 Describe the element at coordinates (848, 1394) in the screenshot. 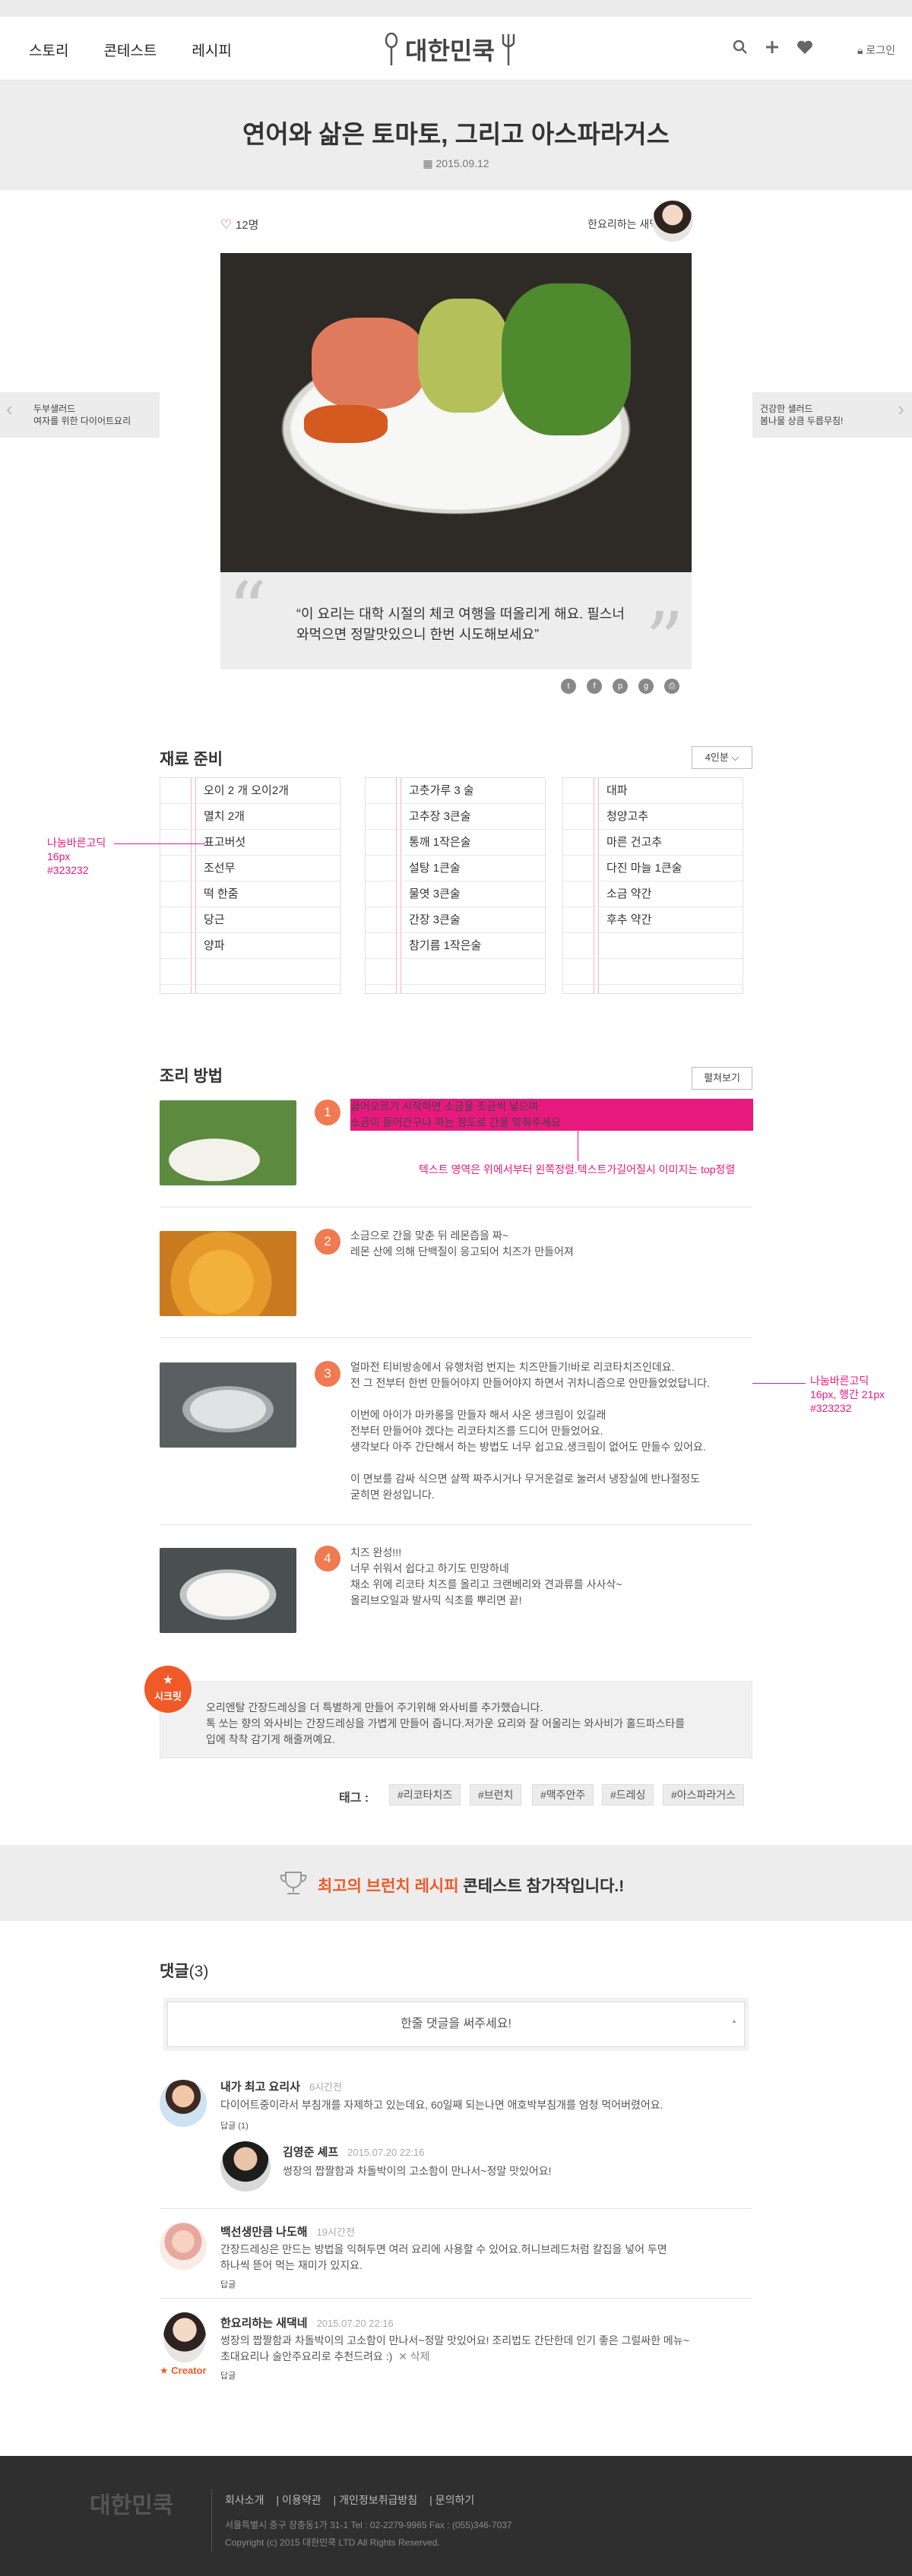

I see `font-annotation-steps: 나눔바른고딕 16px, 행간 21px #323232` at that location.